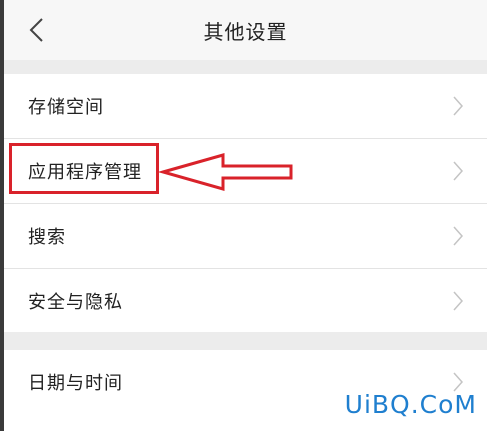 The width and height of the screenshot is (487, 431). Describe the element at coordinates (245, 301) in the screenshot. I see `settings-item-security-privacy: 安全与隐私` at that location.